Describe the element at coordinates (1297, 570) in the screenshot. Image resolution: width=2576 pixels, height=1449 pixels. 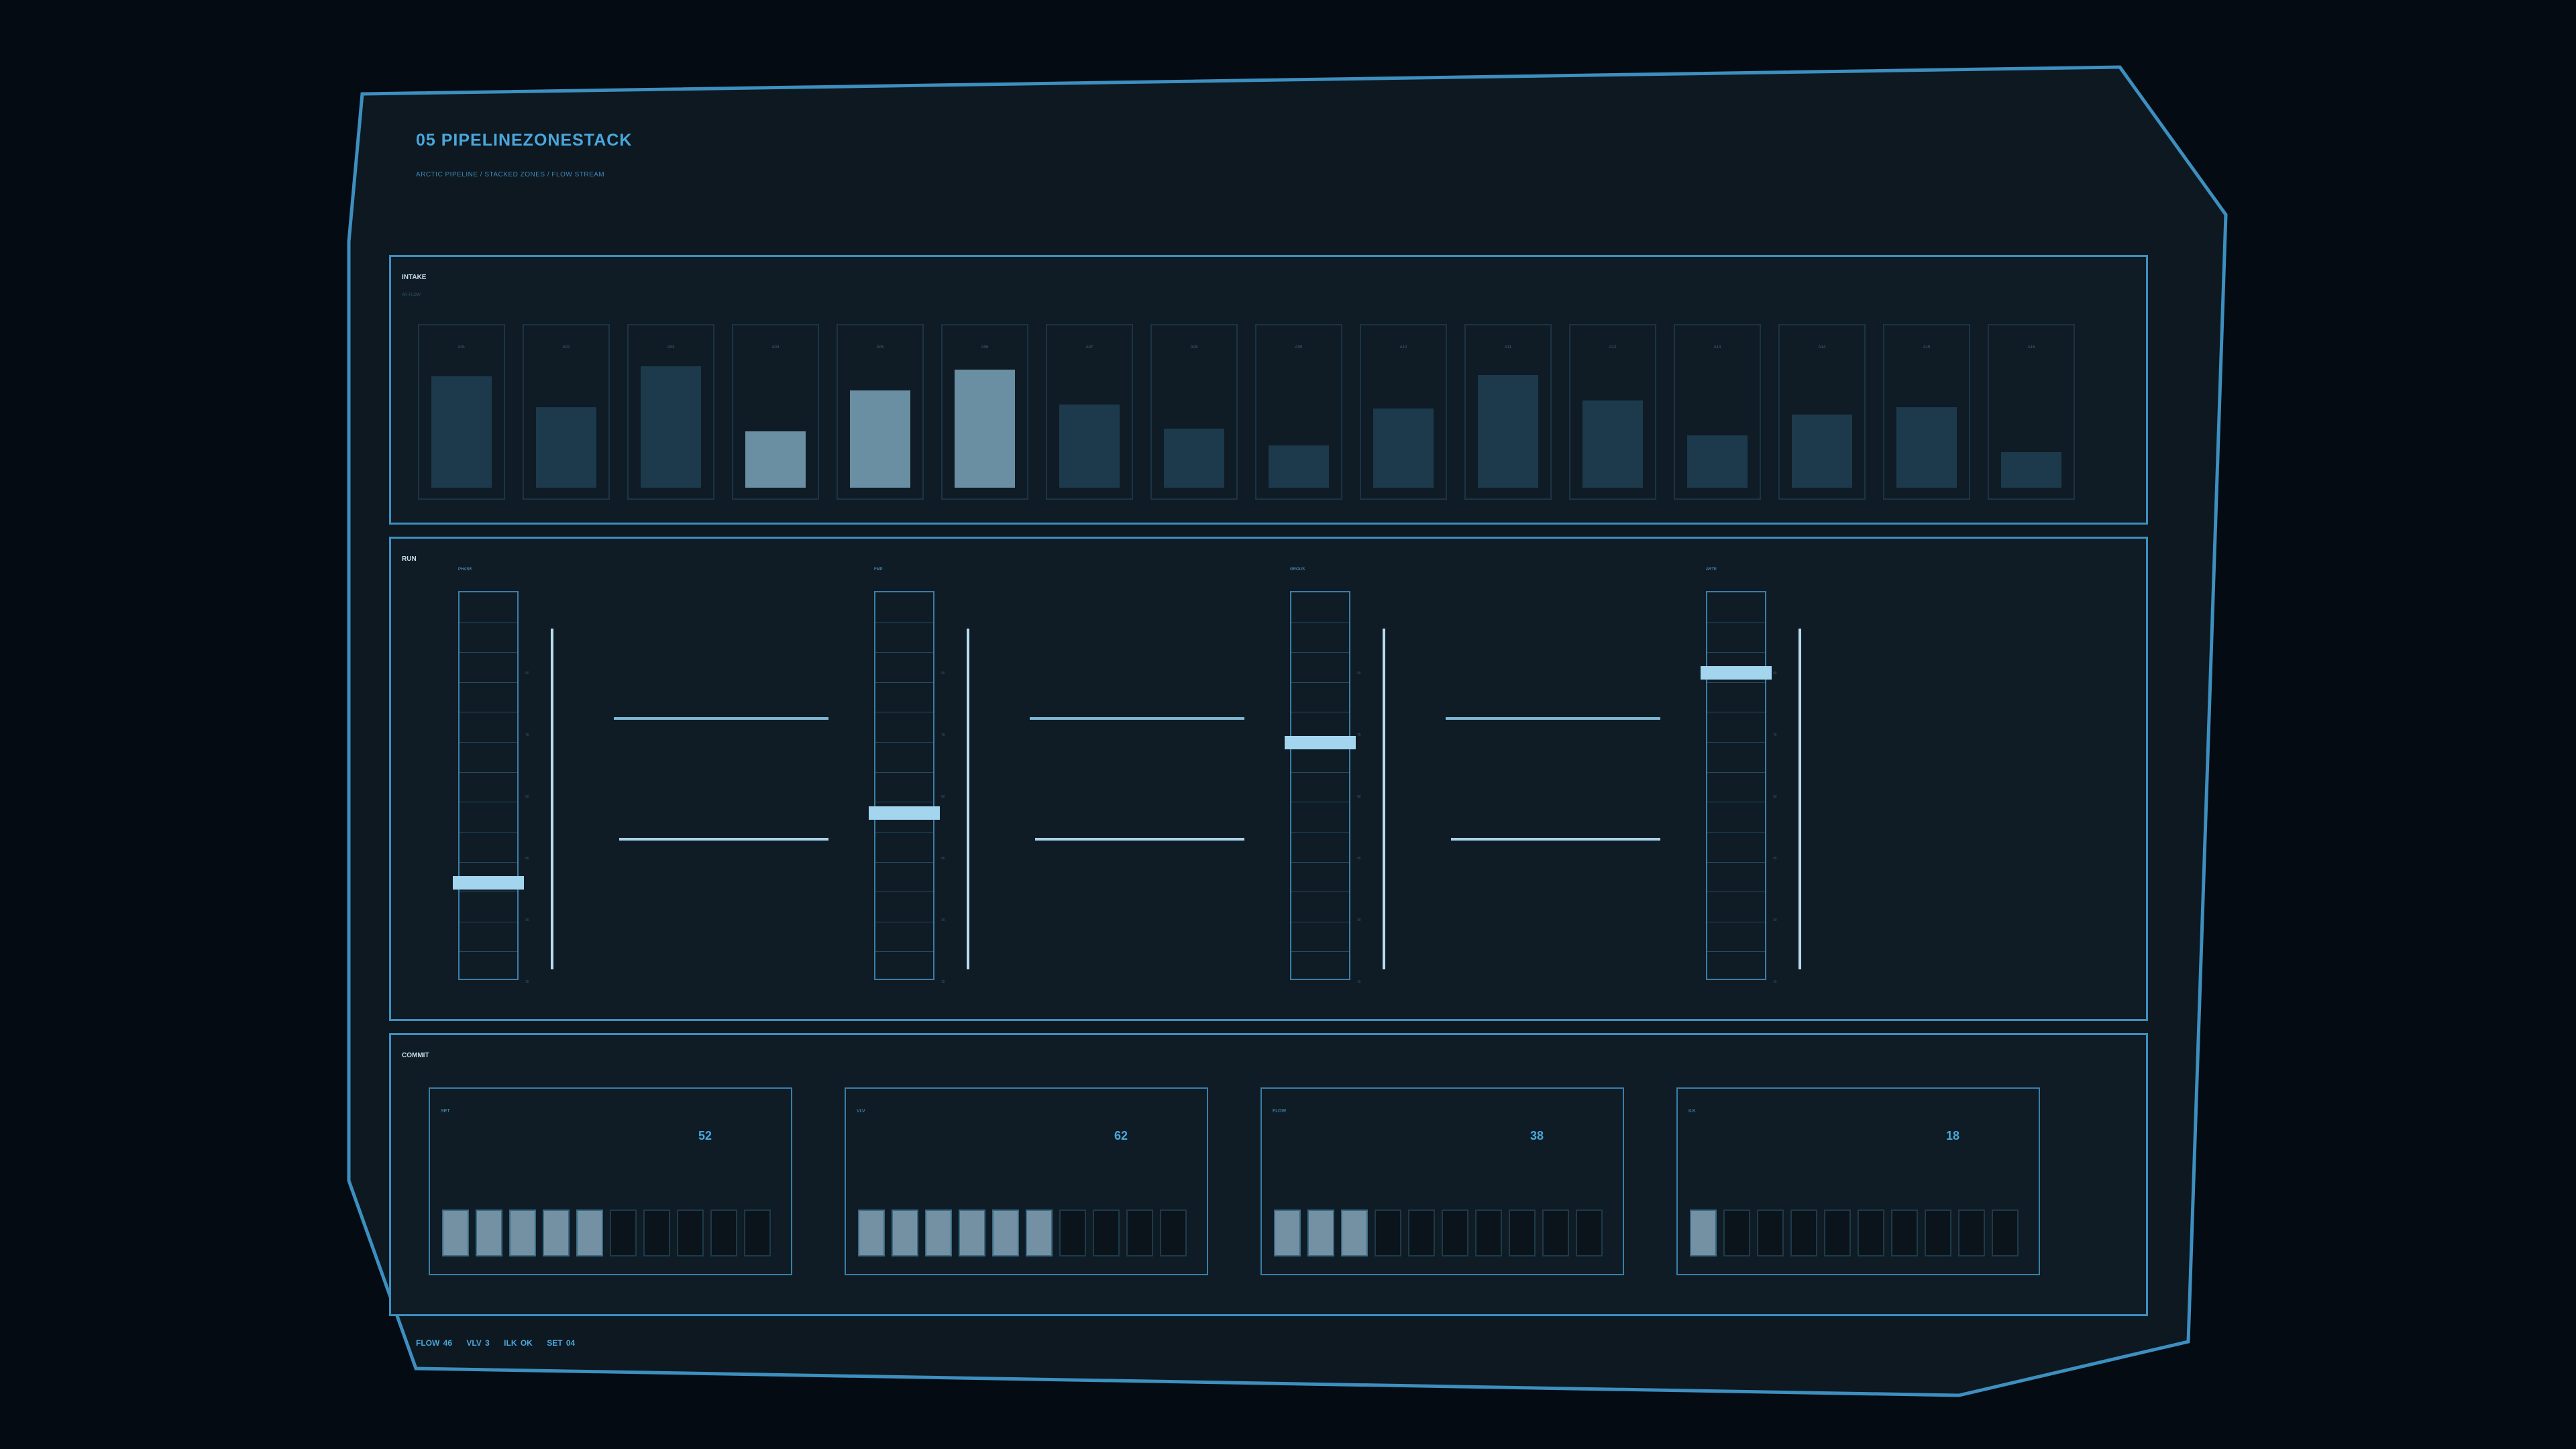
I see `run-channel-code: GROUS` at that location.